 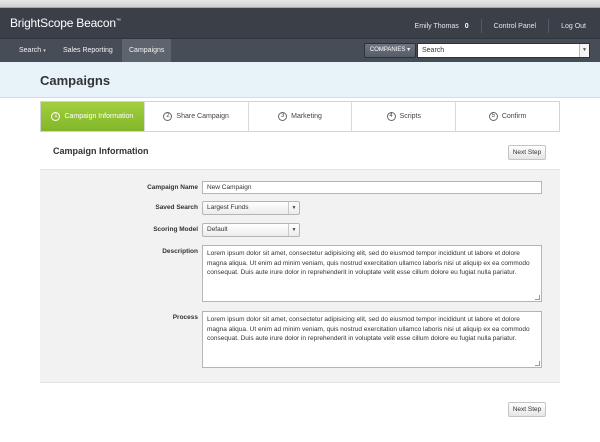 I want to click on search-scope-button: COMPANIES ▾, so click(x=390, y=50).